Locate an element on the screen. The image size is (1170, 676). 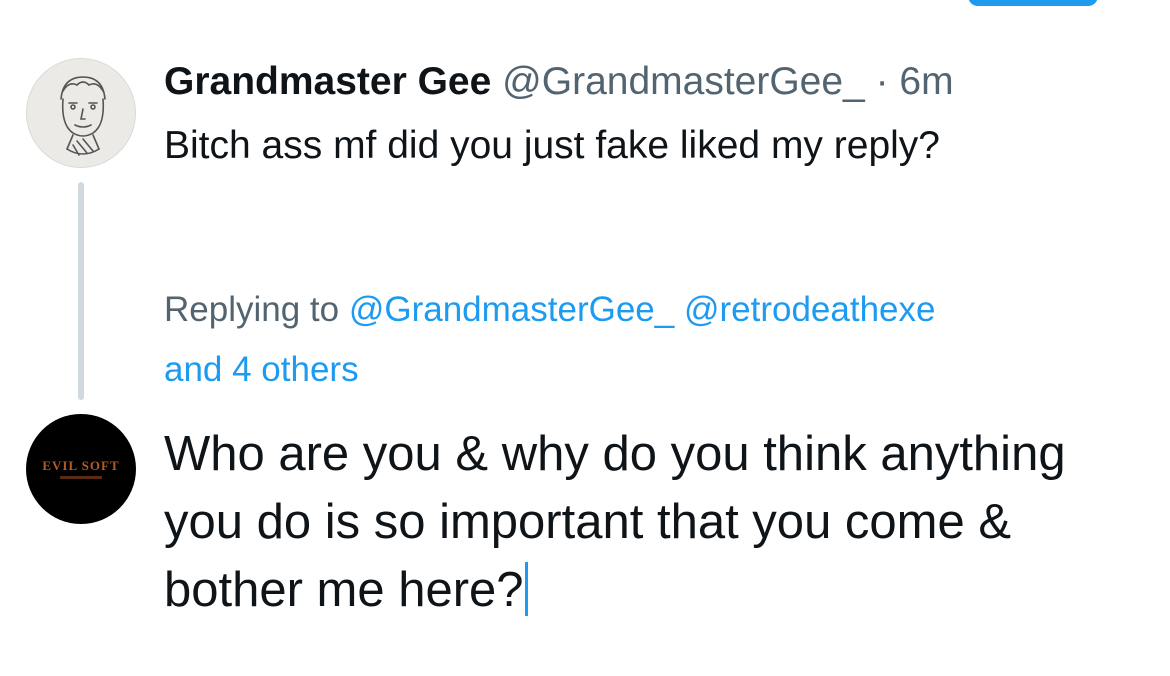
thread-connector-line is located at coordinates (81, 291).